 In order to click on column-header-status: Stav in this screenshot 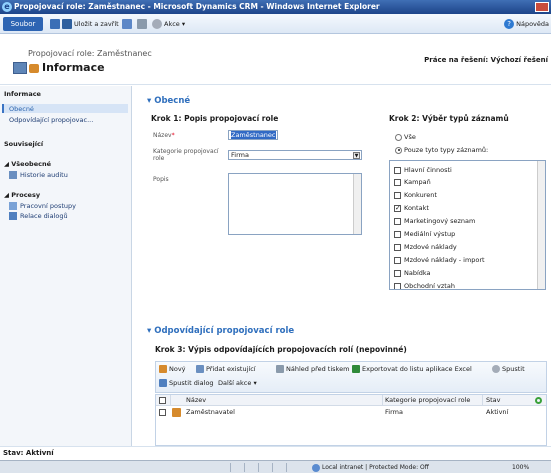, I will do `click(493, 400)`.